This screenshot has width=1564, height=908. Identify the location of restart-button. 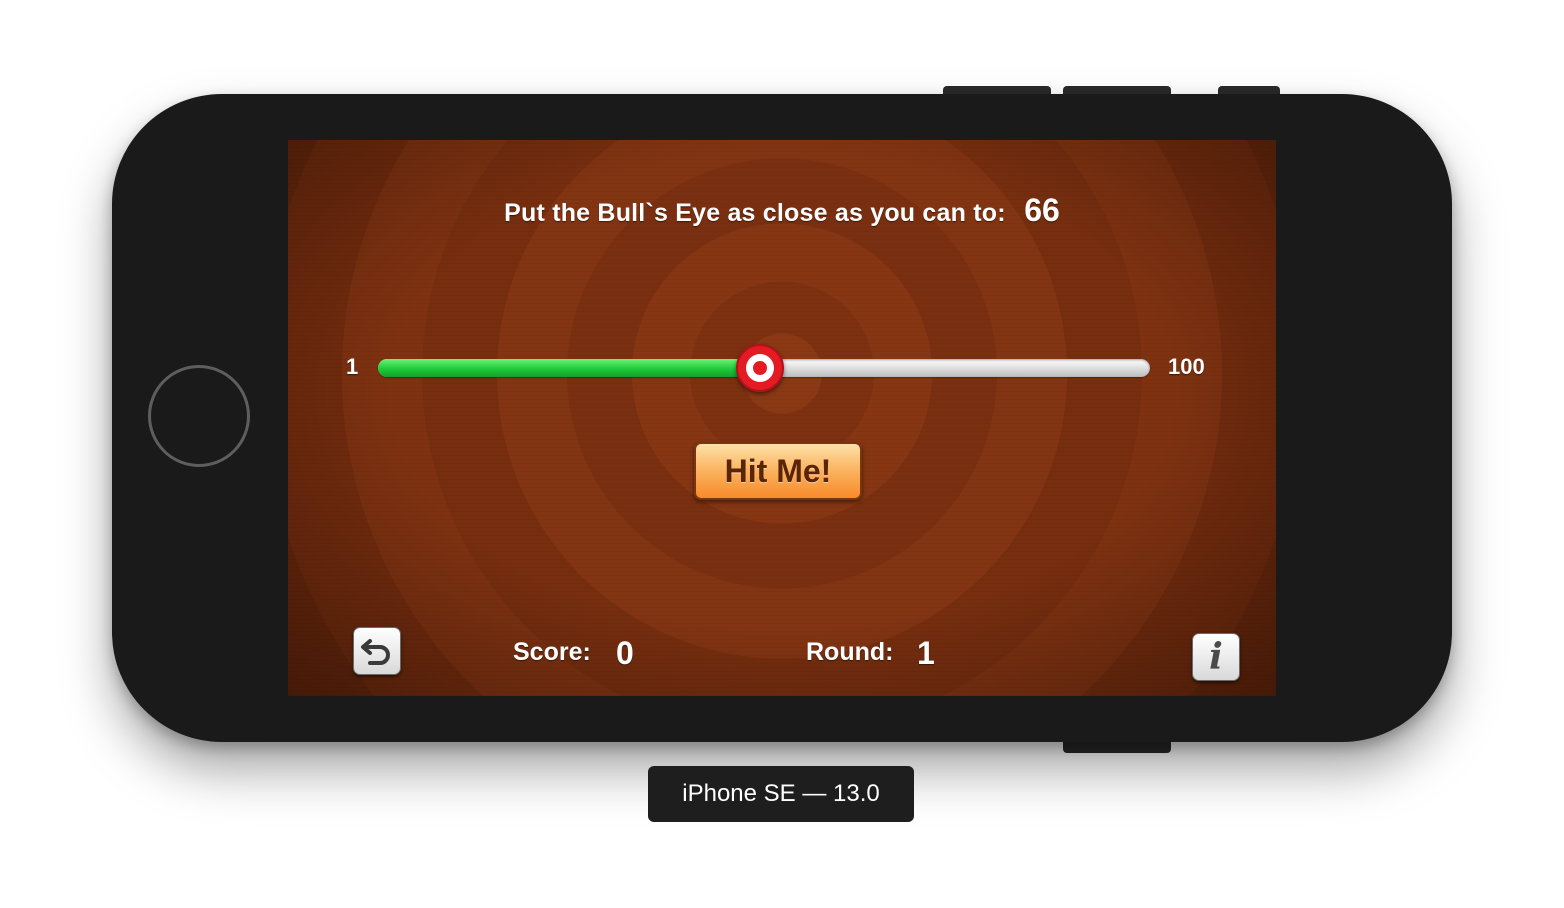
(377, 651).